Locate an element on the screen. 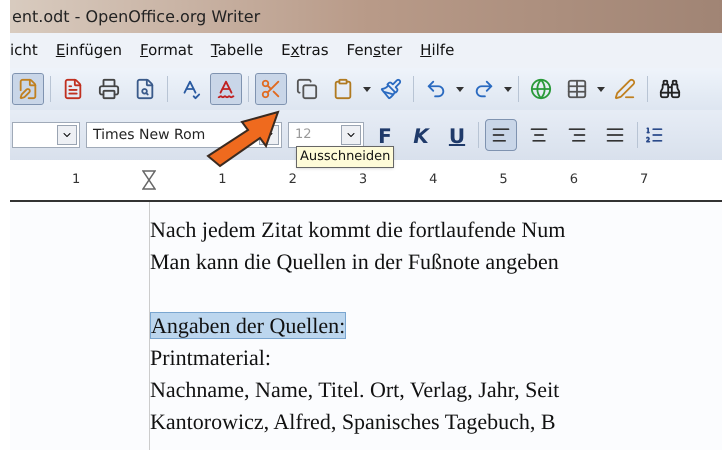 The height and width of the screenshot is (450, 722). menu-item: Format is located at coordinates (166, 50).